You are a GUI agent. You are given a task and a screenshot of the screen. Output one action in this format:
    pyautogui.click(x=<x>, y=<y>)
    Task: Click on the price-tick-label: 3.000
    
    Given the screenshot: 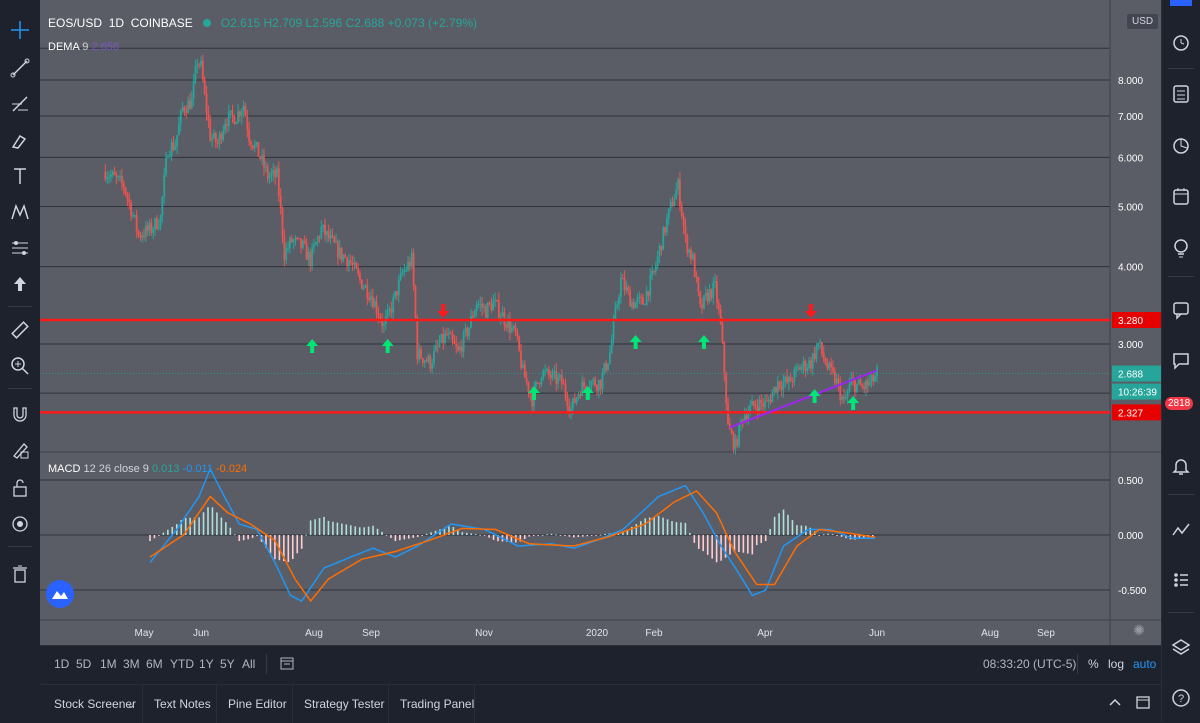 What is the action you would take?
    pyautogui.click(x=1130, y=345)
    